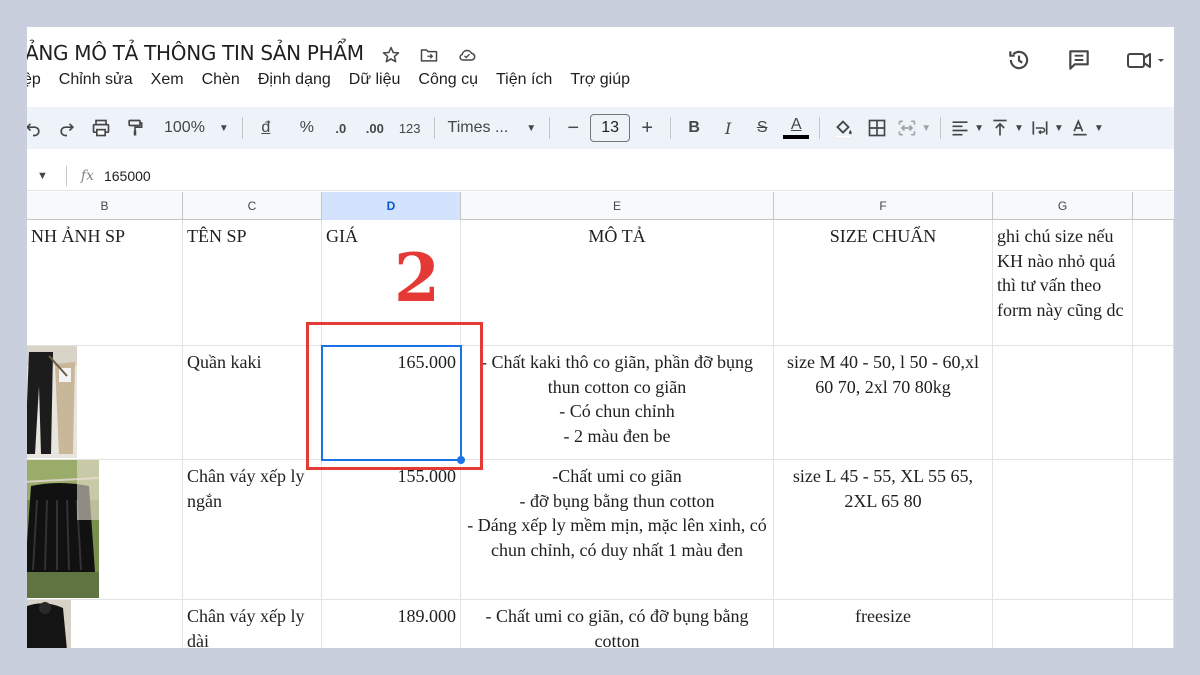  I want to click on column-header-b: B, so click(105, 206).